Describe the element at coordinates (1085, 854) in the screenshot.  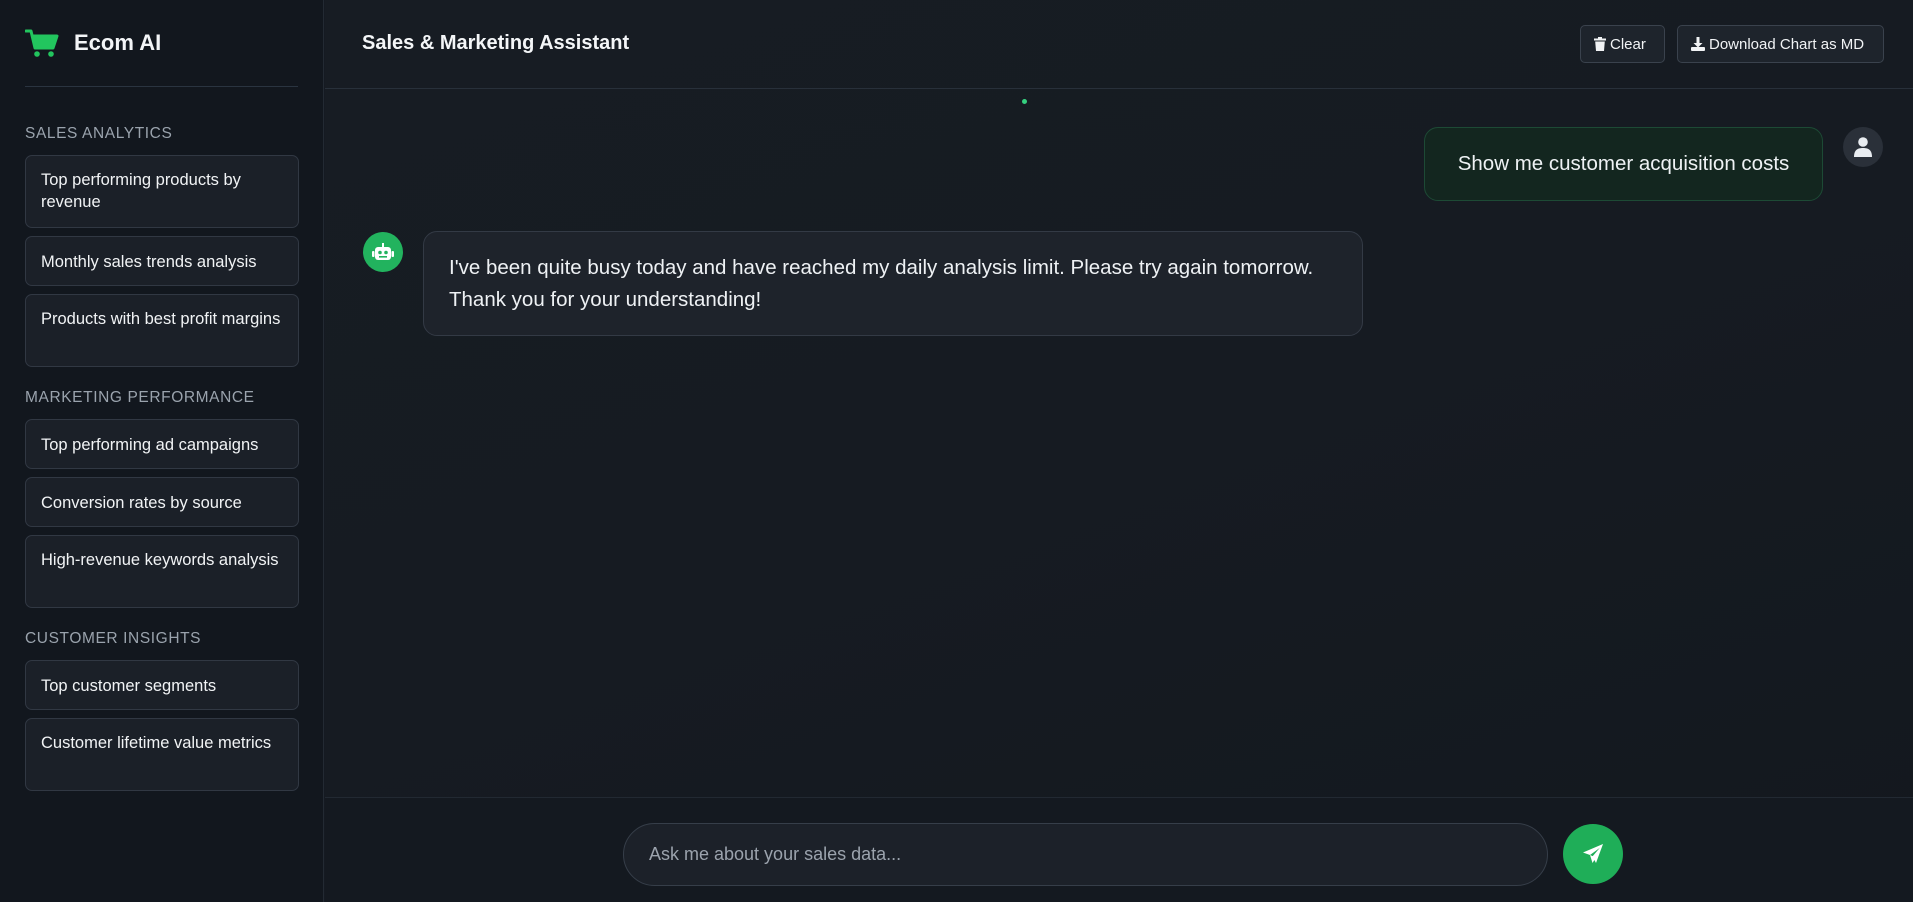
I see `chat-input` at that location.